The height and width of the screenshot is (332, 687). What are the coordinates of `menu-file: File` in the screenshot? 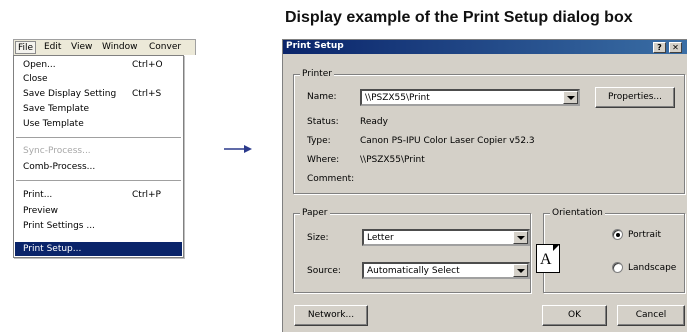 It's located at (26, 47).